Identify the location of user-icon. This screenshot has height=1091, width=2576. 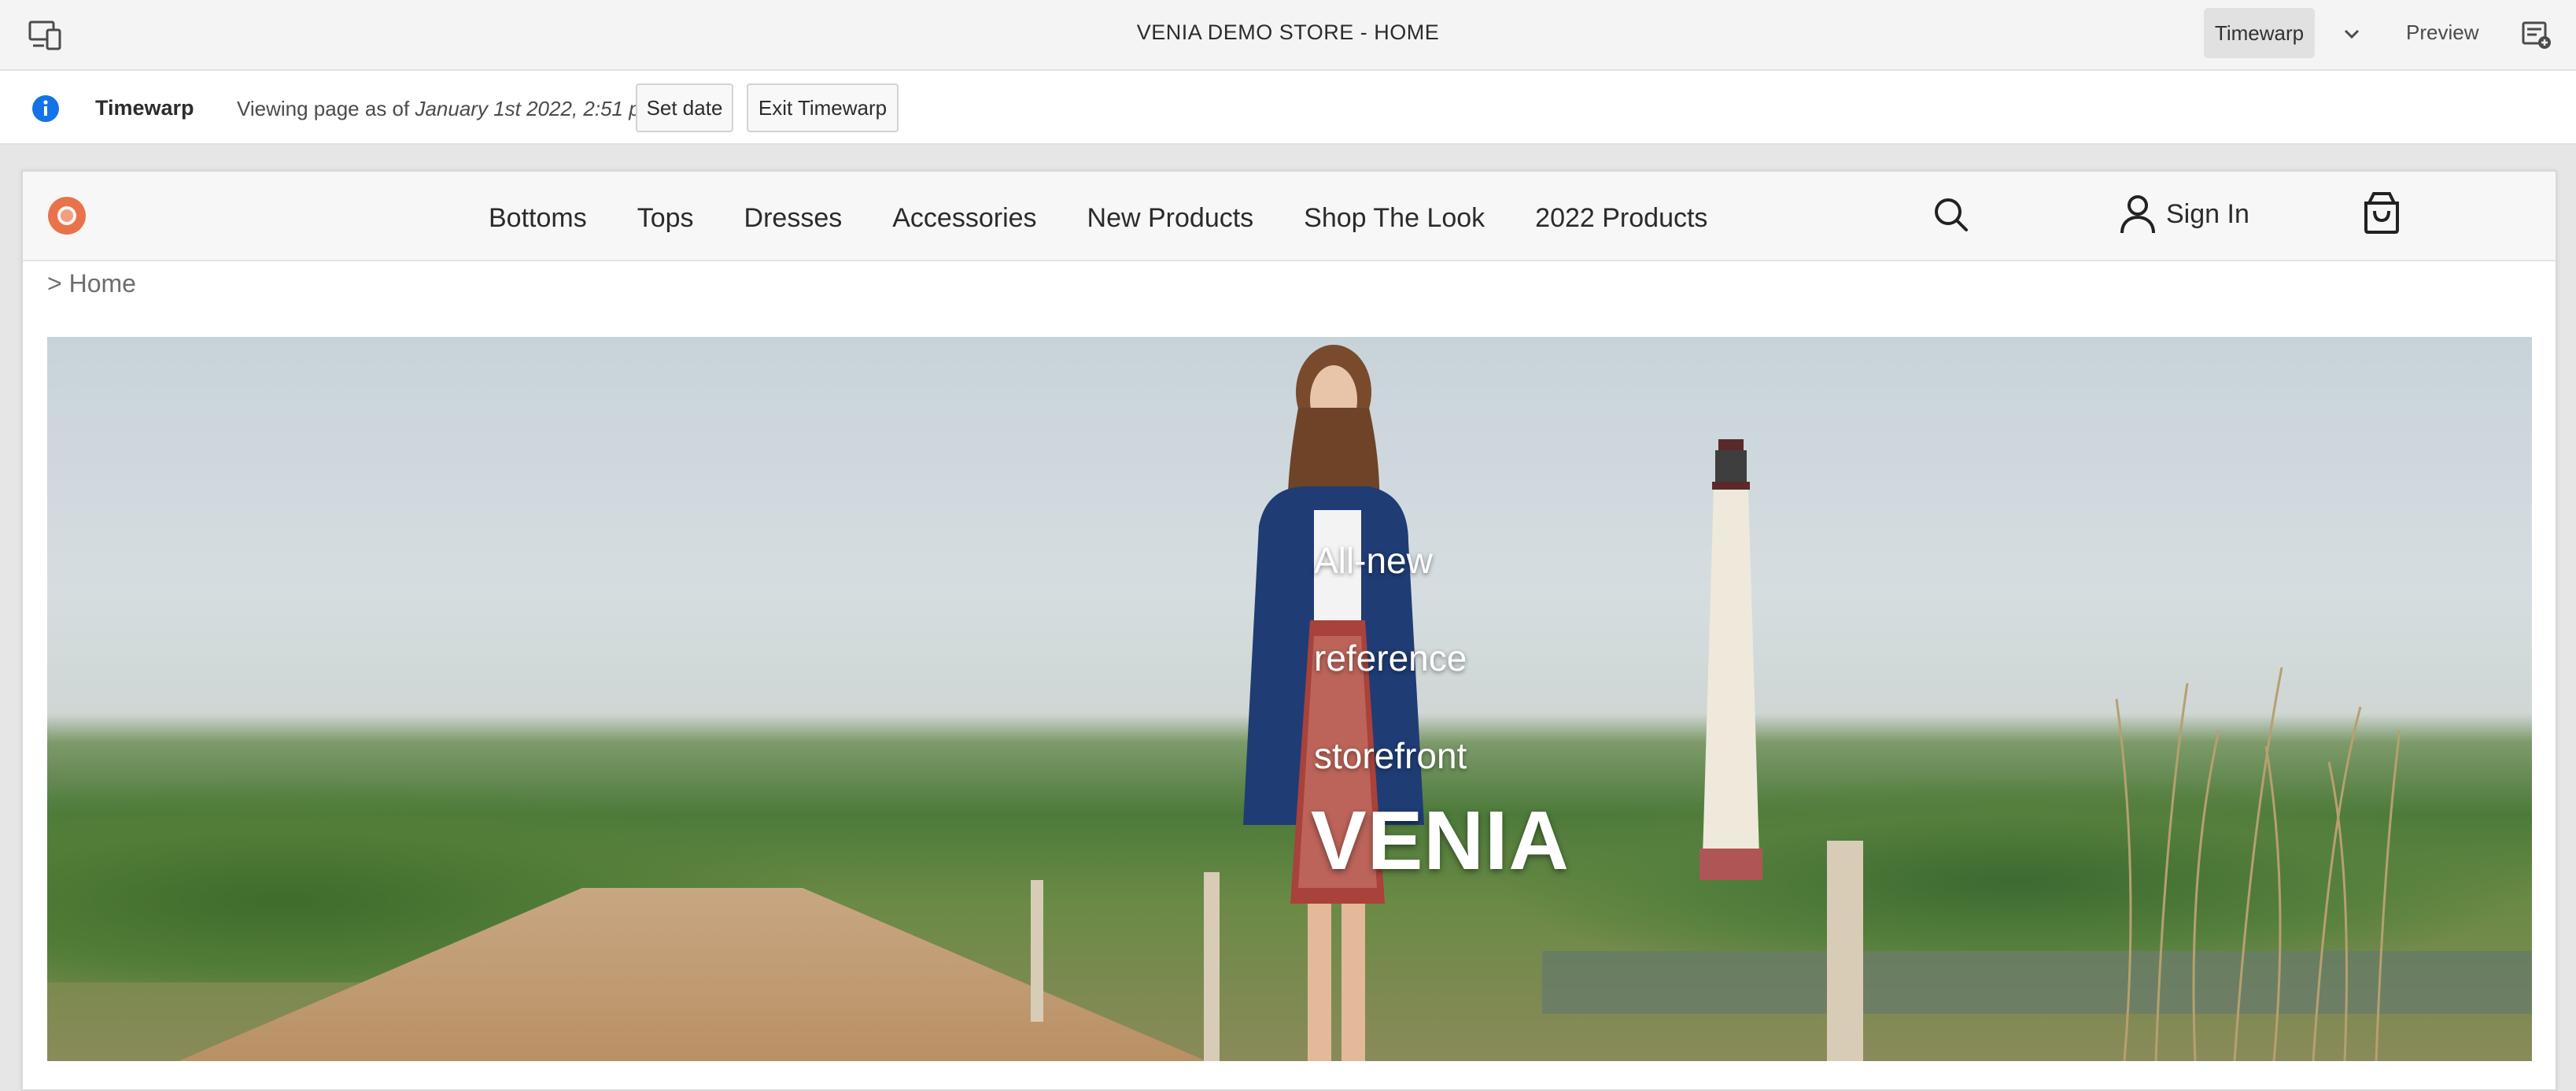
(2137, 215).